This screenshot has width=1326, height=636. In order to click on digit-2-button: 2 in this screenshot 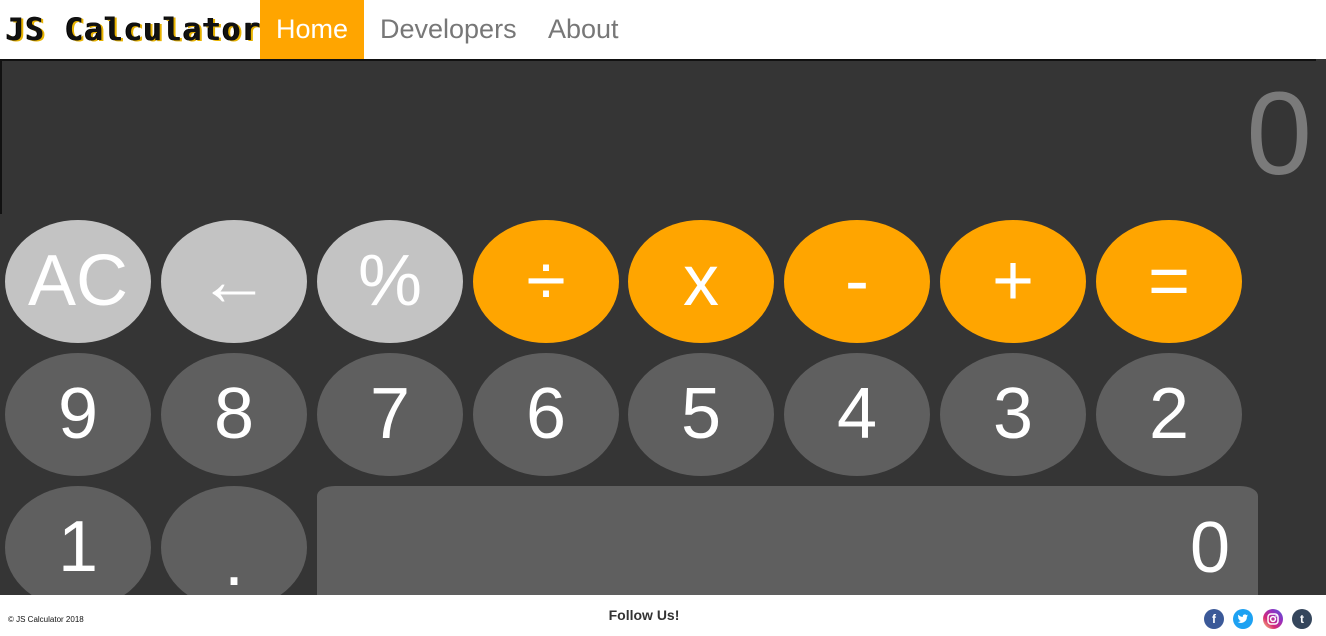, I will do `click(1169, 414)`.